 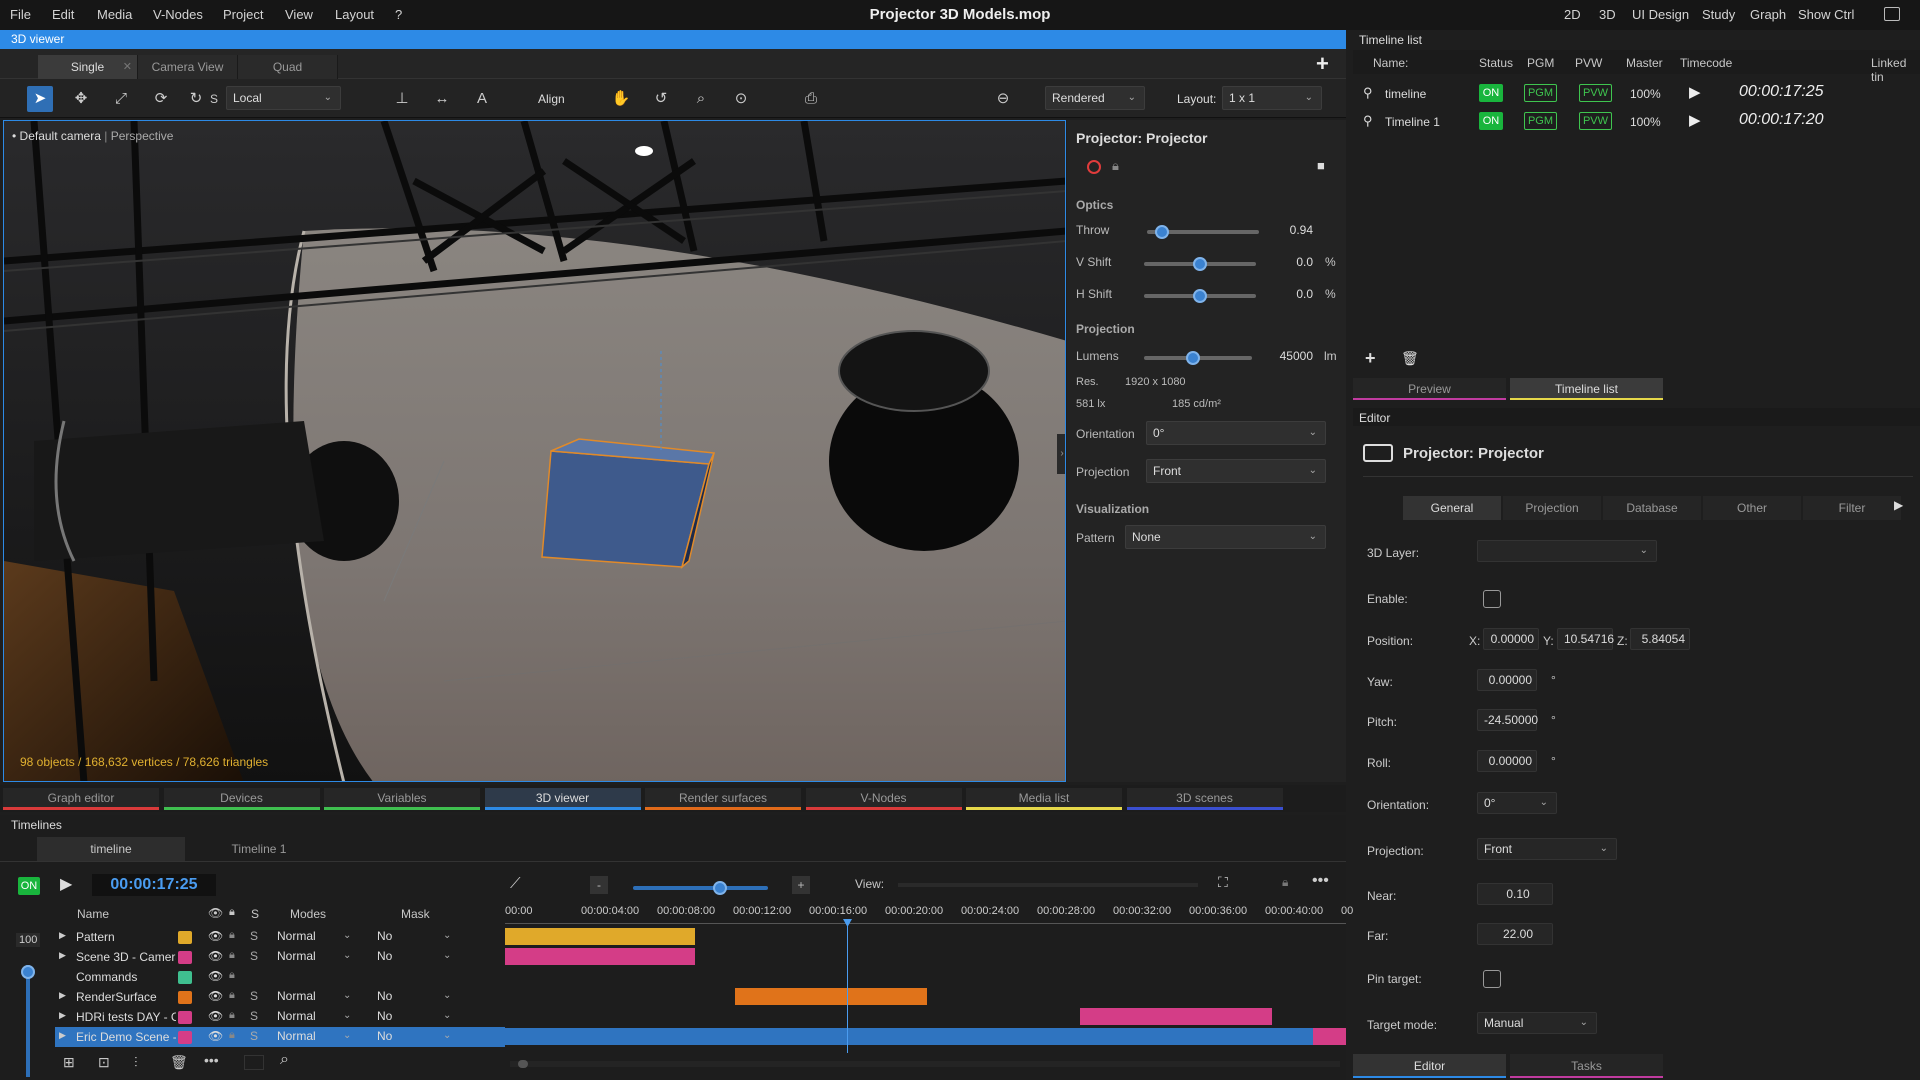 What do you see at coordinates (1826, 15) in the screenshot?
I see `workspace-show-ctrl: Show Ctrl` at bounding box center [1826, 15].